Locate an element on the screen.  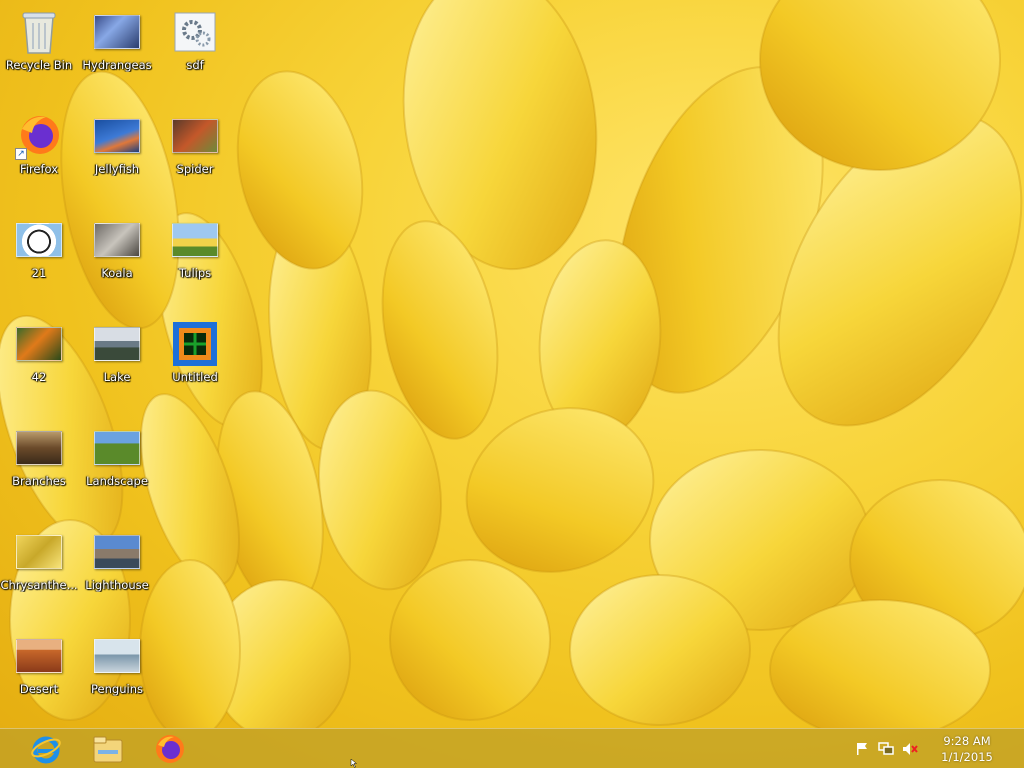
shortcut-arrow-icon: ↗ is located at coordinates (21, 154).